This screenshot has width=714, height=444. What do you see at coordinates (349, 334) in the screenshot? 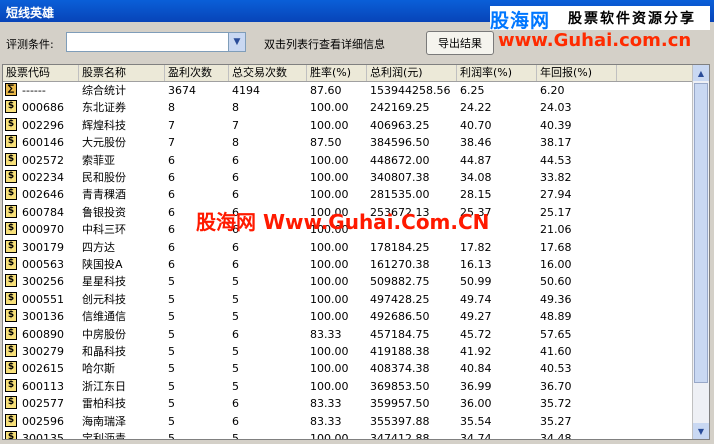
I see `table-row: $600890 中房股份 5 6 83.33 457184.75 45.72 57.65` at bounding box center [349, 334].